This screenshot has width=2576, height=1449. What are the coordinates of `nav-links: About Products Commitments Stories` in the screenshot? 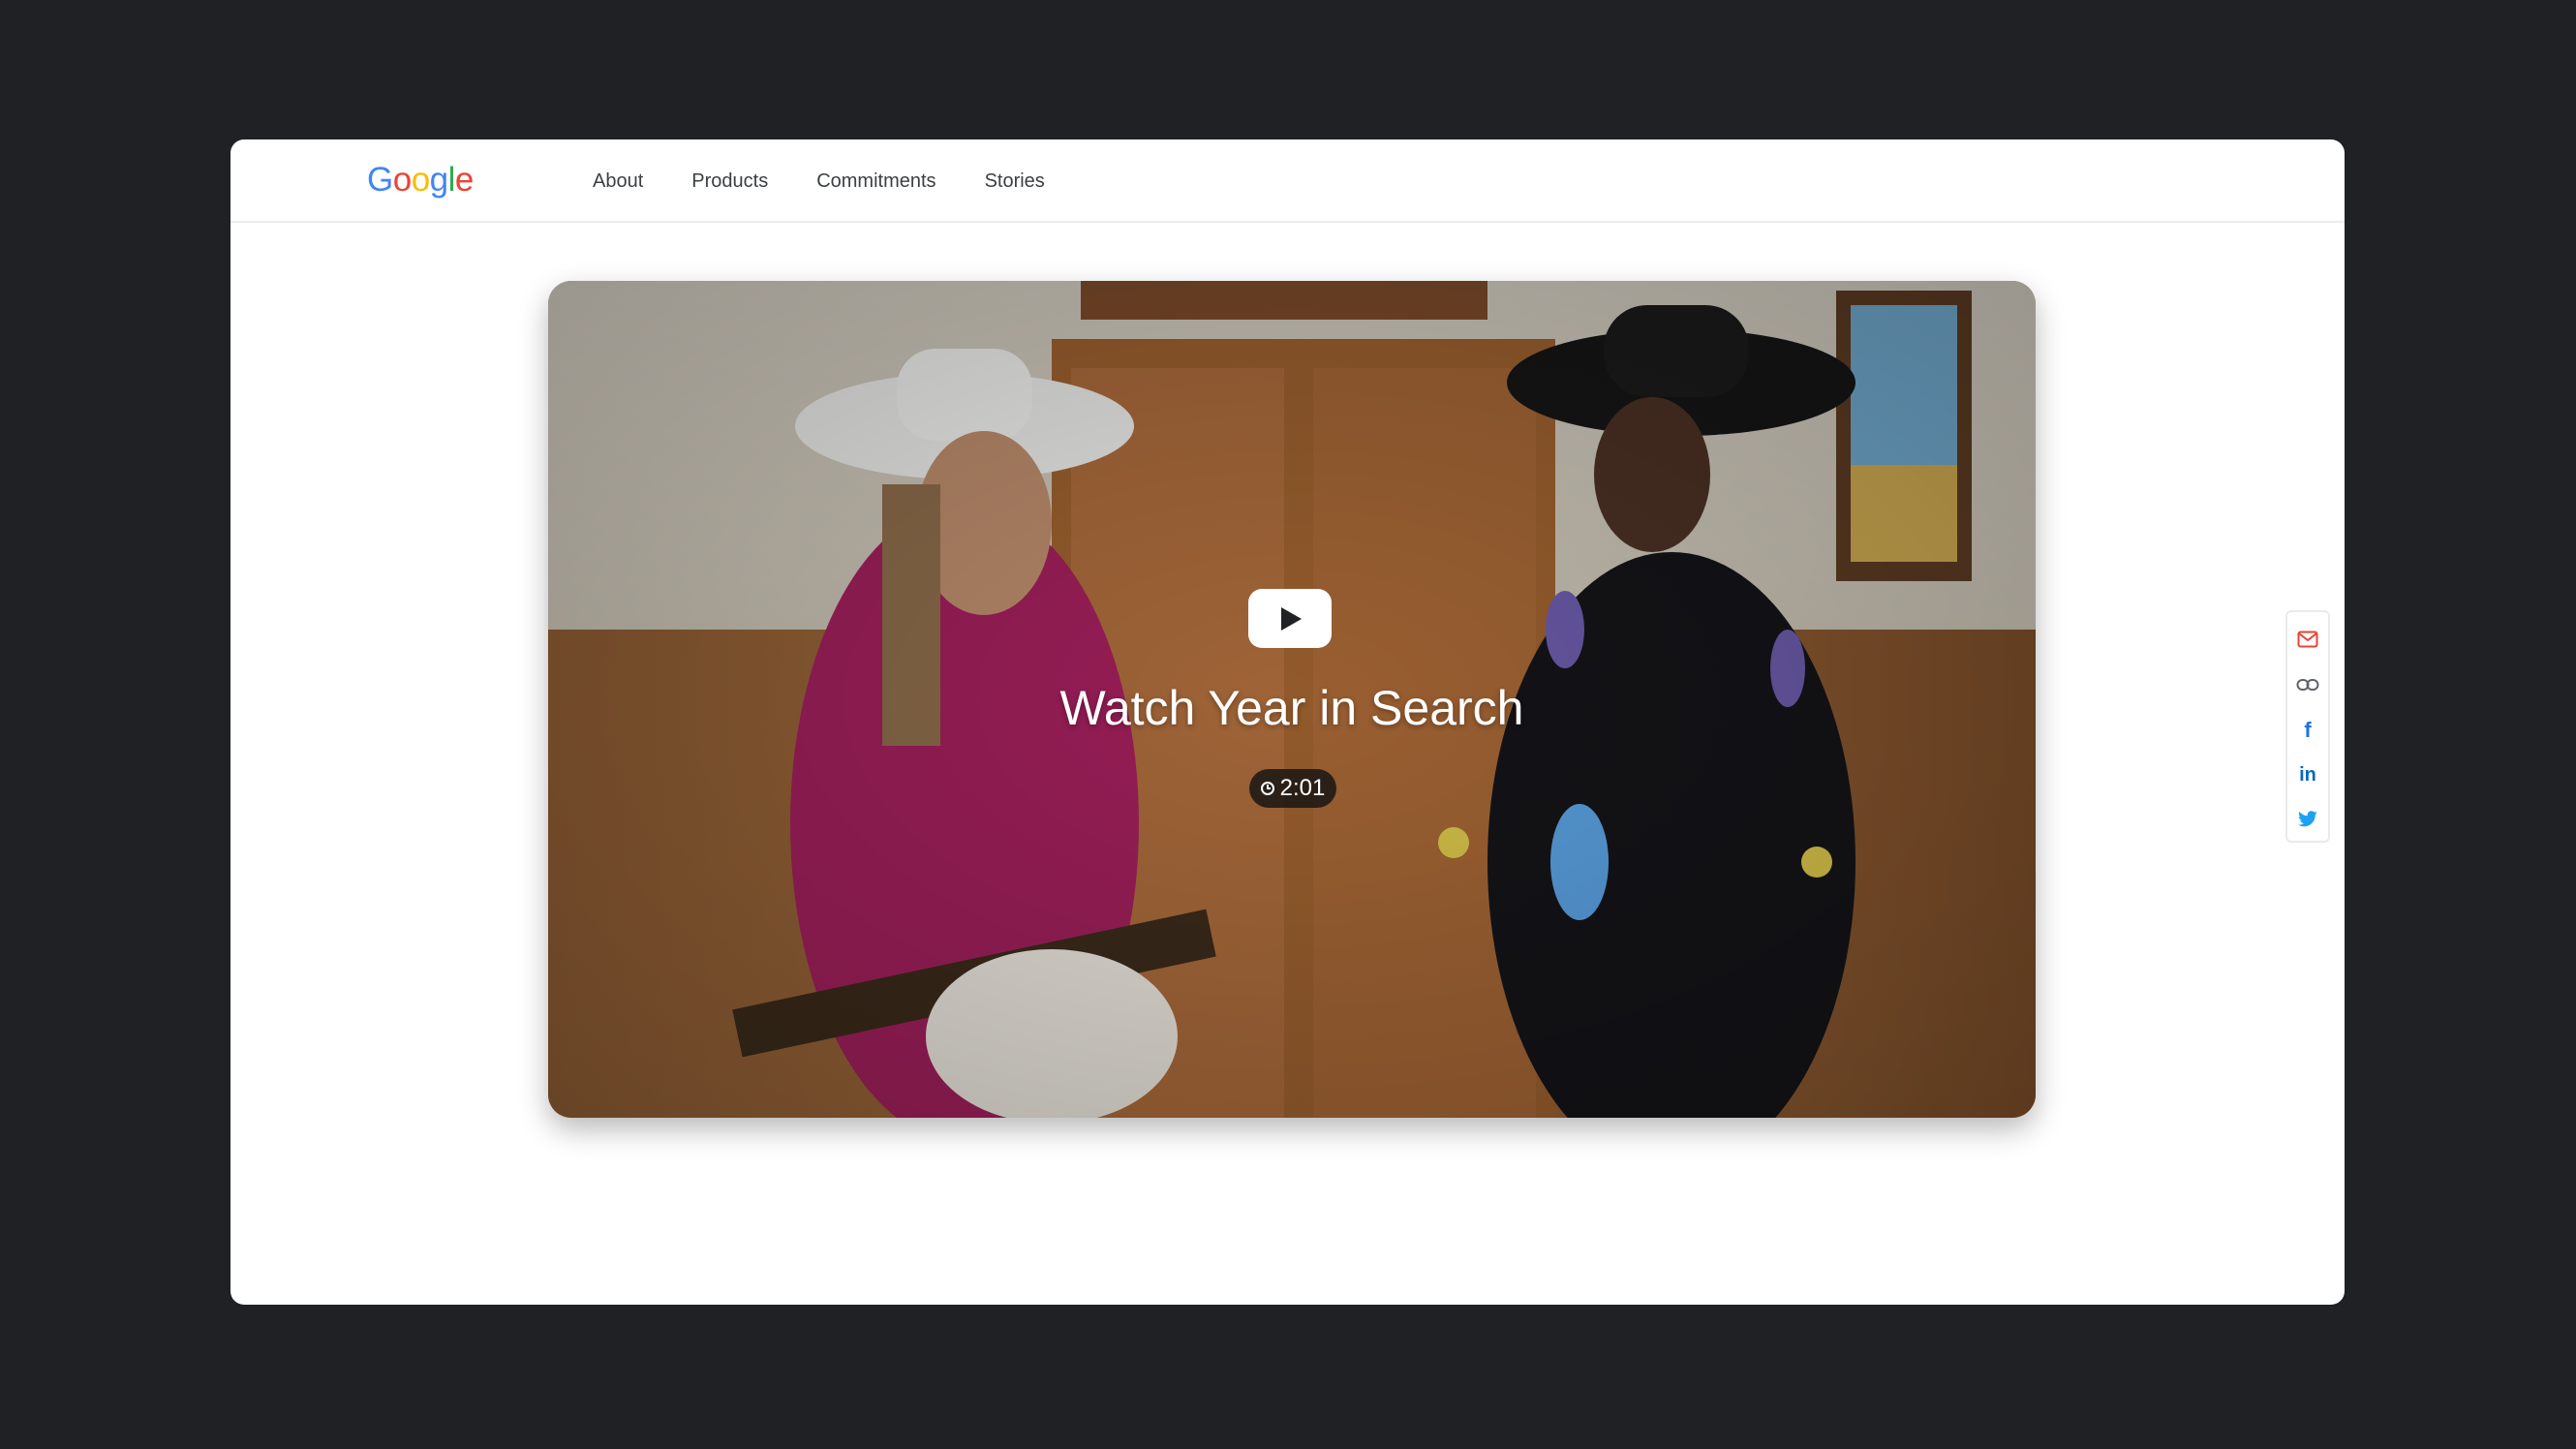 It's located at (843, 182).